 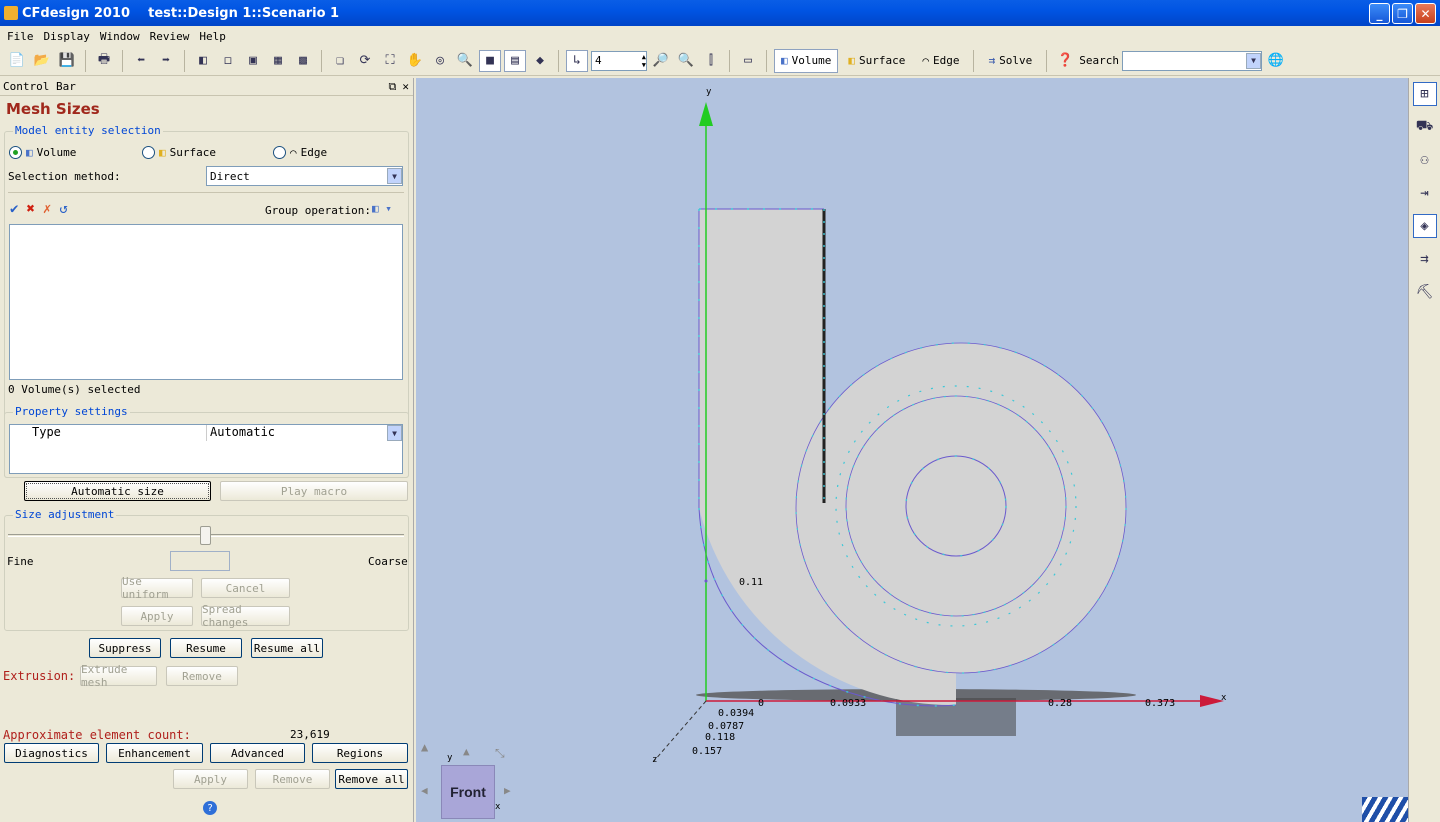 What do you see at coordinates (210, 779) in the screenshot?
I see `bottom-apply-button: Apply` at bounding box center [210, 779].